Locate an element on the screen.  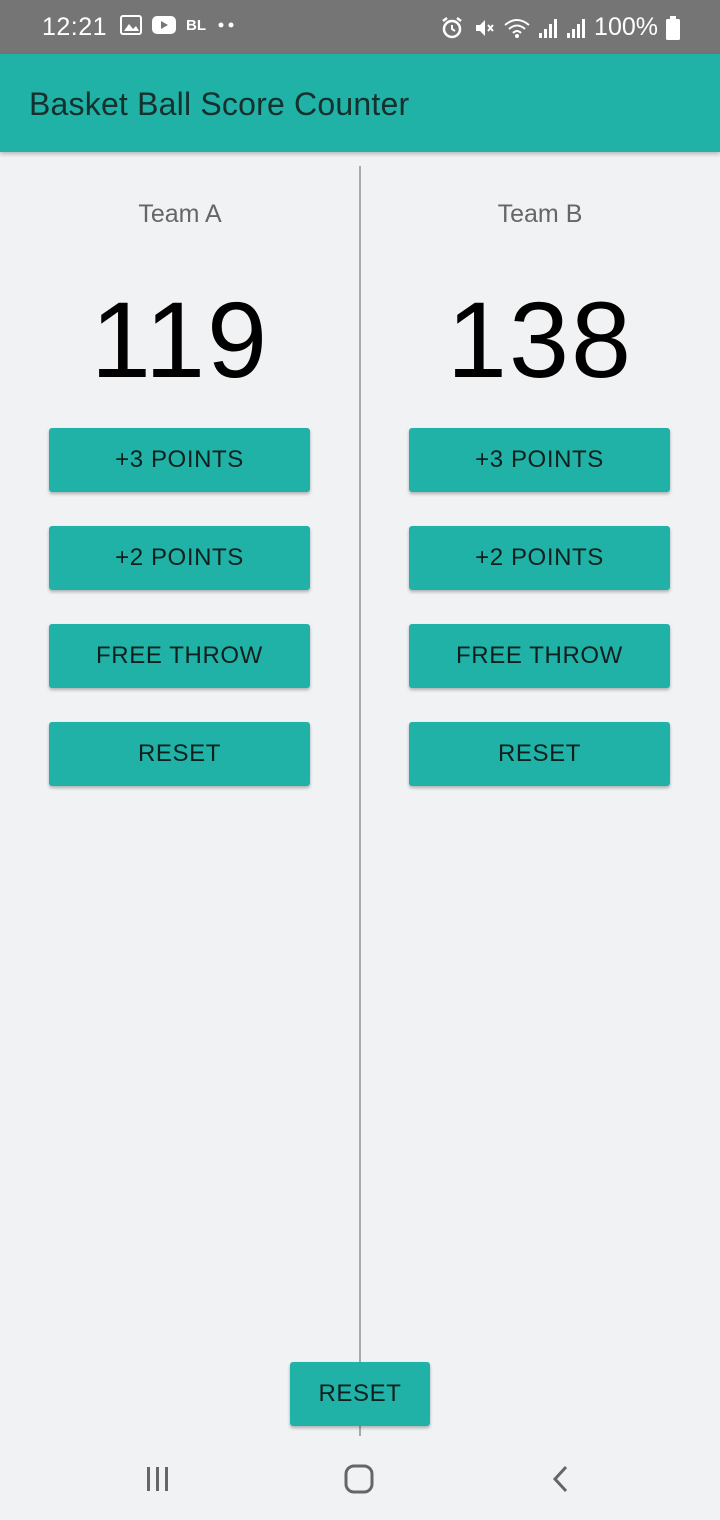
home-icon is located at coordinates (359, 1479).